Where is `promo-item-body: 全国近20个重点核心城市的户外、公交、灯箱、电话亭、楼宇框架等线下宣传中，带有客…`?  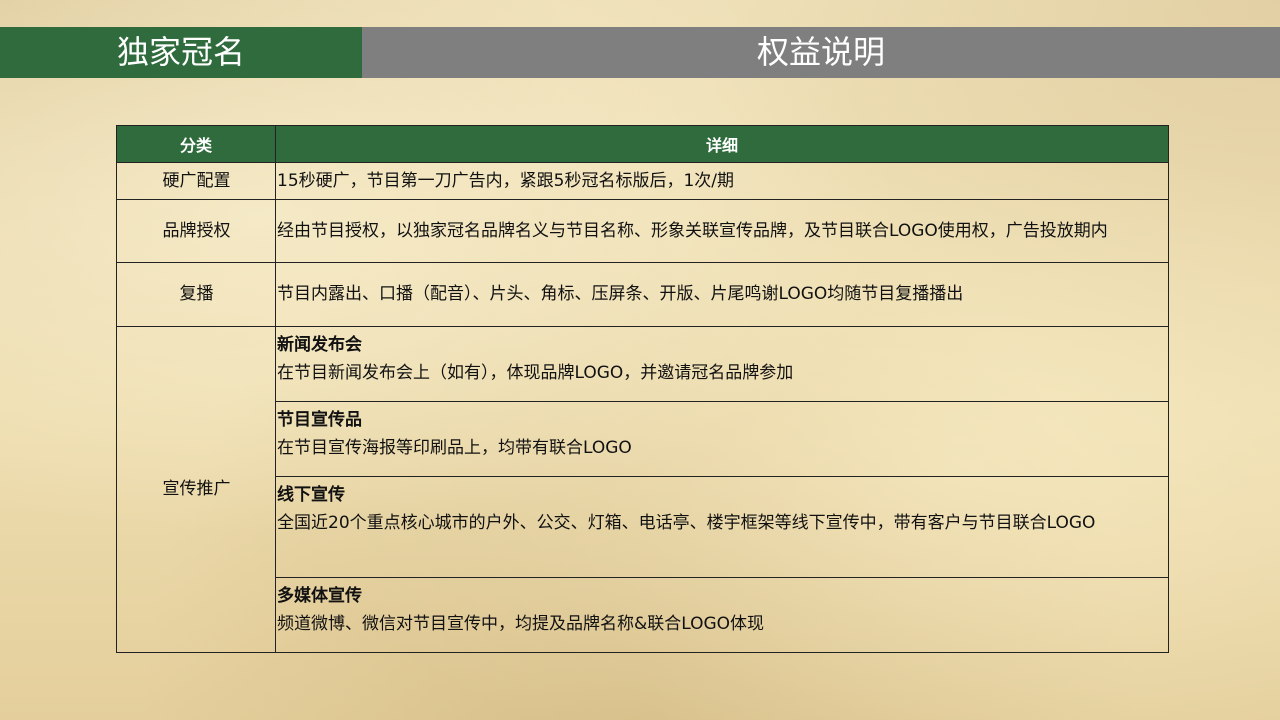
promo-item-body: 全国近20个重点核心城市的户外、公交、灯箱、电话亭、楼宇框架等线下宣传中，带有客… is located at coordinates (686, 523).